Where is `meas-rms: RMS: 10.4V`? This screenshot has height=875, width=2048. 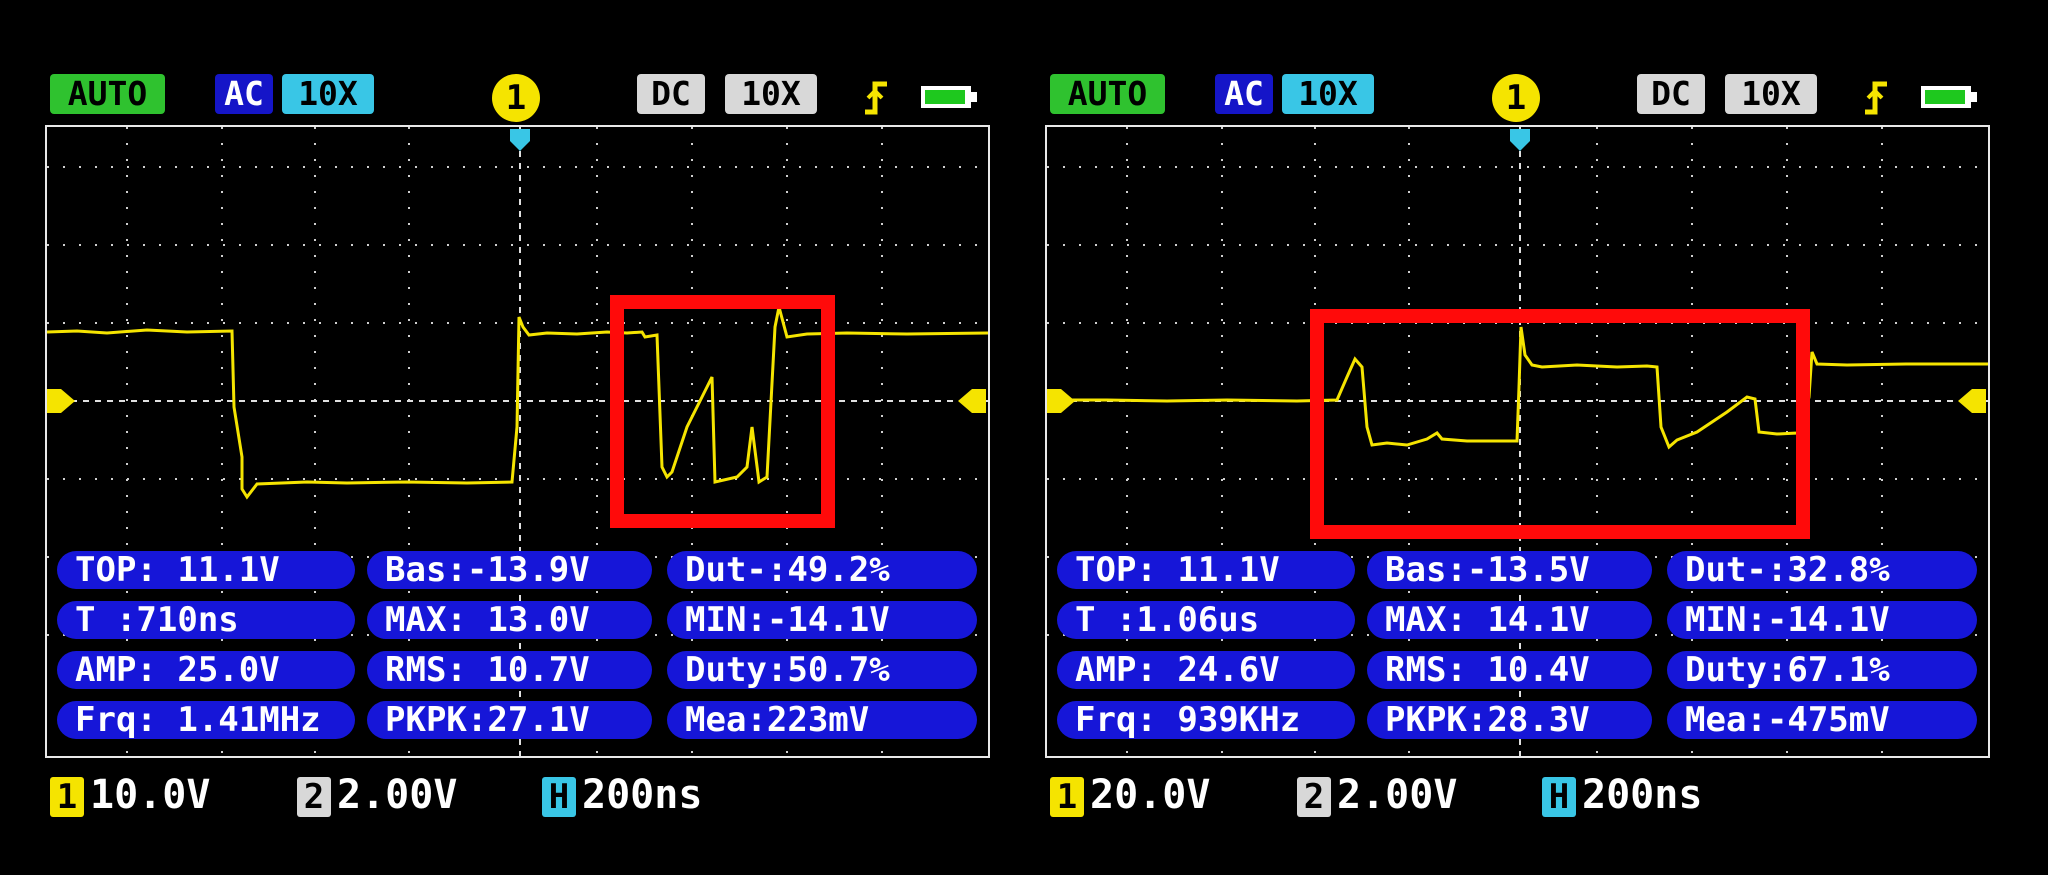 meas-rms: RMS: 10.4V is located at coordinates (1509, 670).